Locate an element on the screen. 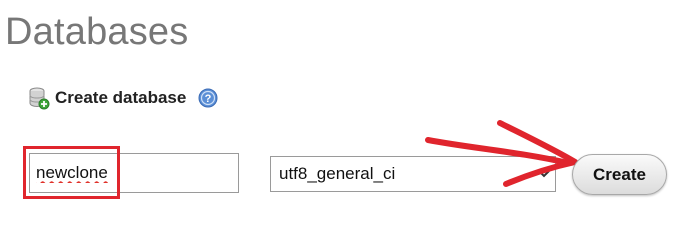  section-title: Create database is located at coordinates (121, 97).